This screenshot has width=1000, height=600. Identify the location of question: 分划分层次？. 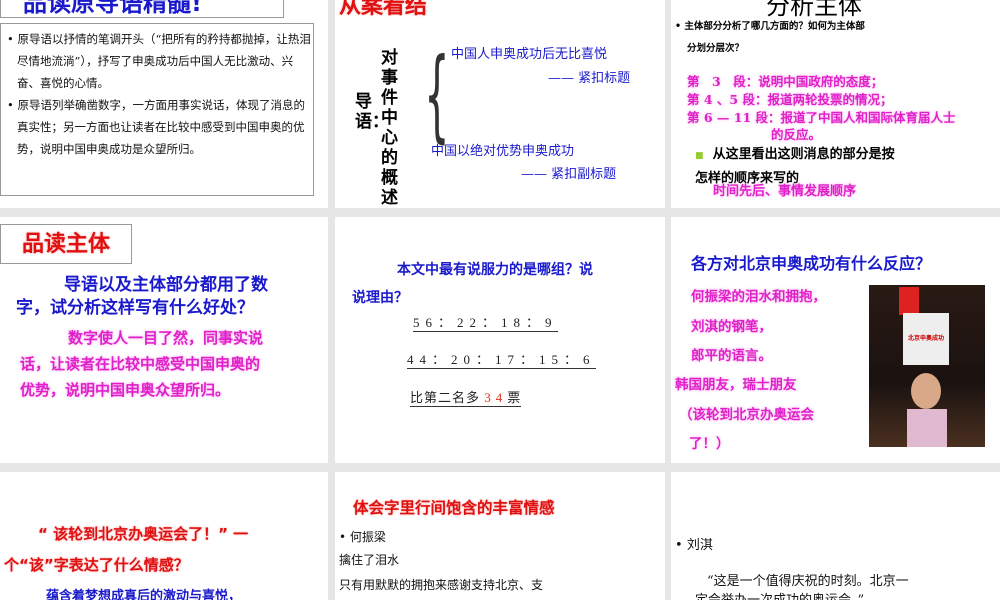
(716, 48).